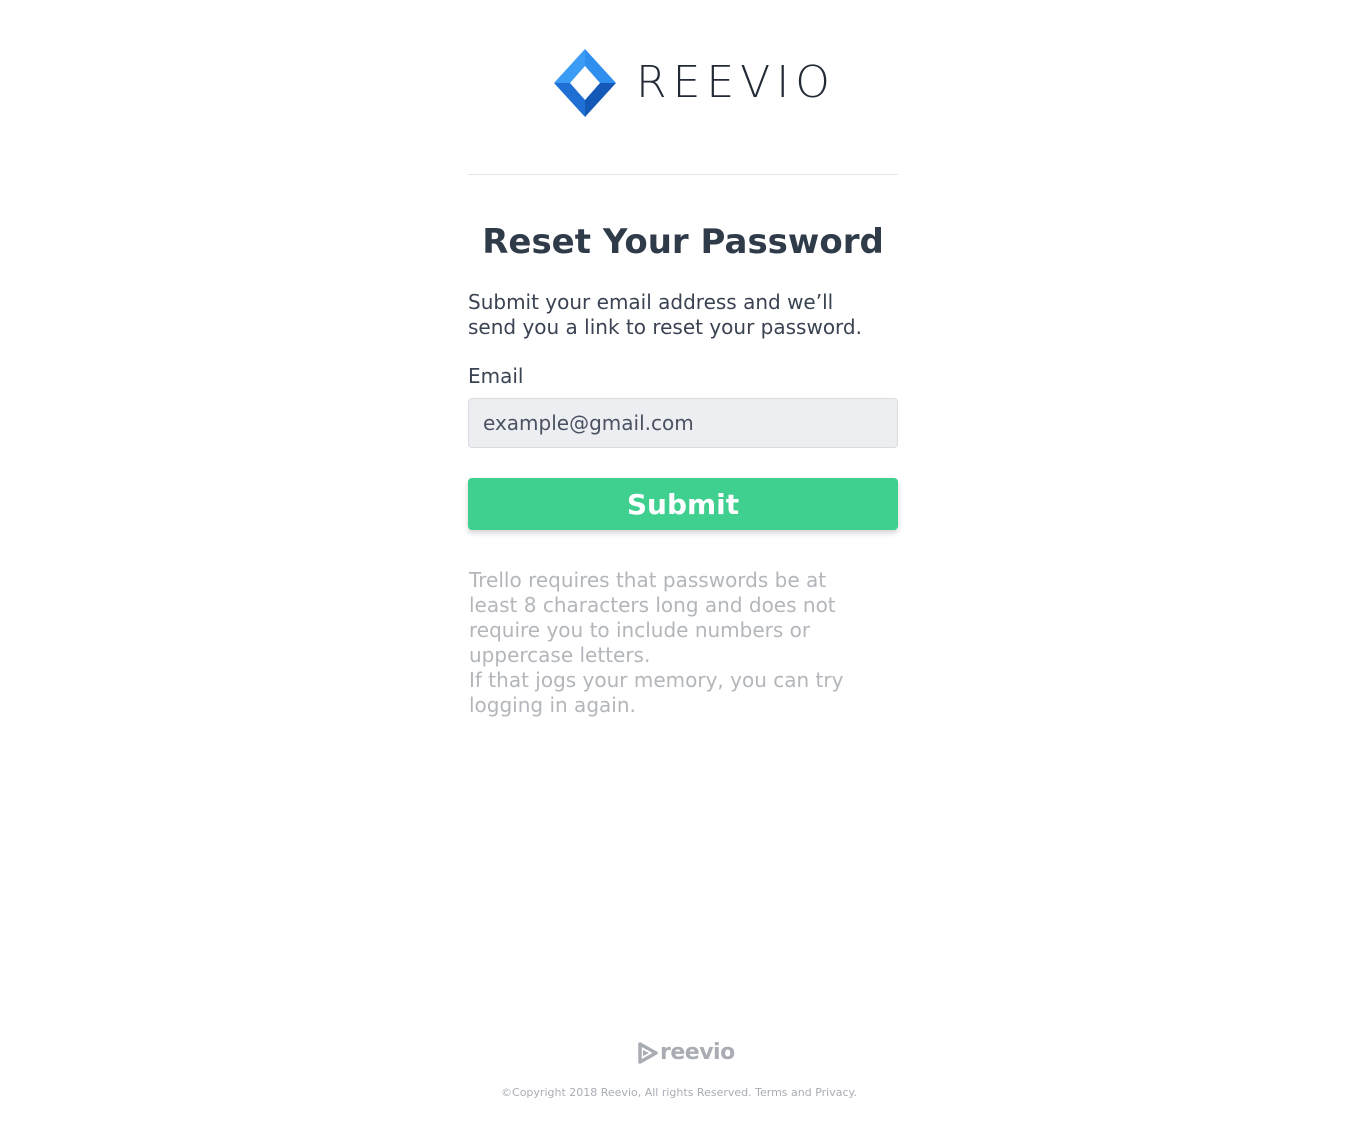 This screenshot has width=1366, height=1129. What do you see at coordinates (683, 174) in the screenshot?
I see `header-divider` at bounding box center [683, 174].